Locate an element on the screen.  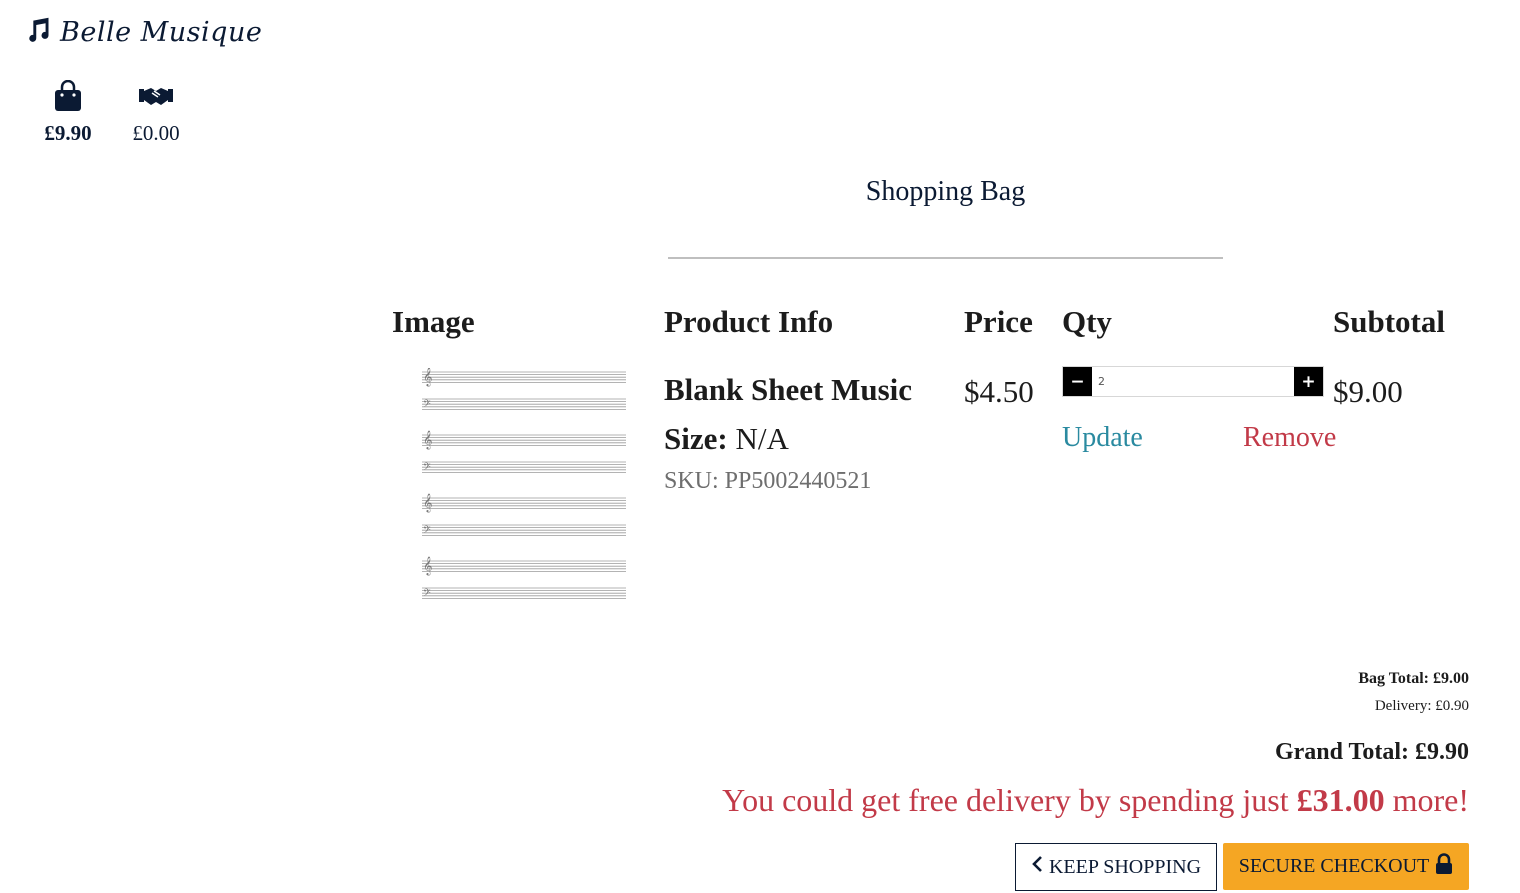
free-delivery-amount: £31.00 is located at coordinates (1340, 800).